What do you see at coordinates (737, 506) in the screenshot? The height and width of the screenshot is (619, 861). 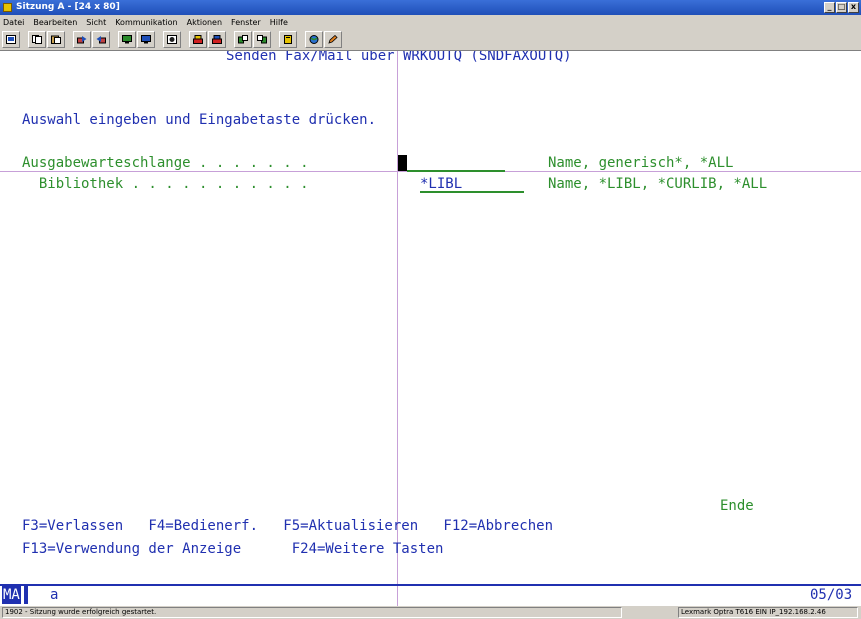 I see `more-indicator: Ende` at bounding box center [737, 506].